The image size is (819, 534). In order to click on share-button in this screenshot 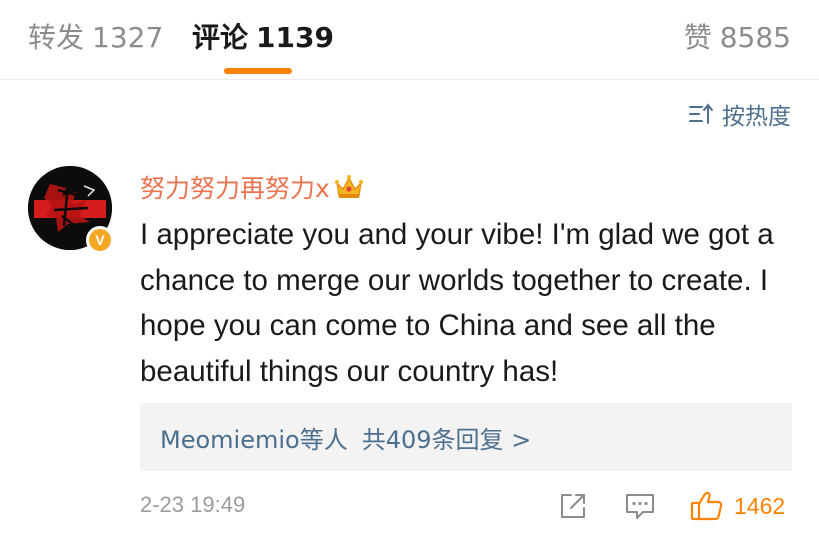, I will do `click(574, 506)`.